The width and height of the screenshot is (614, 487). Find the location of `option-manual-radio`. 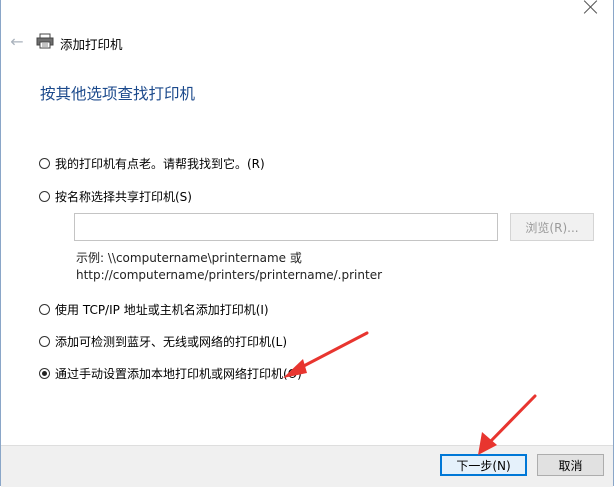

option-manual-radio is located at coordinates (44, 373).